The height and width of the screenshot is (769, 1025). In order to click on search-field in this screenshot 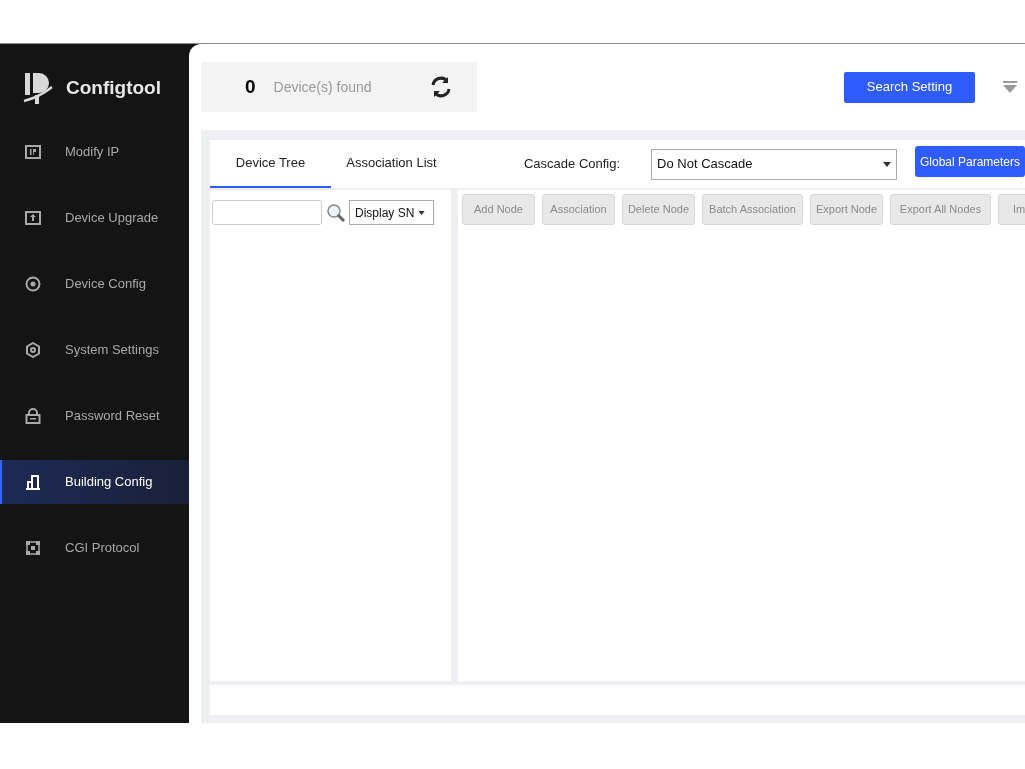, I will do `click(267, 212)`.